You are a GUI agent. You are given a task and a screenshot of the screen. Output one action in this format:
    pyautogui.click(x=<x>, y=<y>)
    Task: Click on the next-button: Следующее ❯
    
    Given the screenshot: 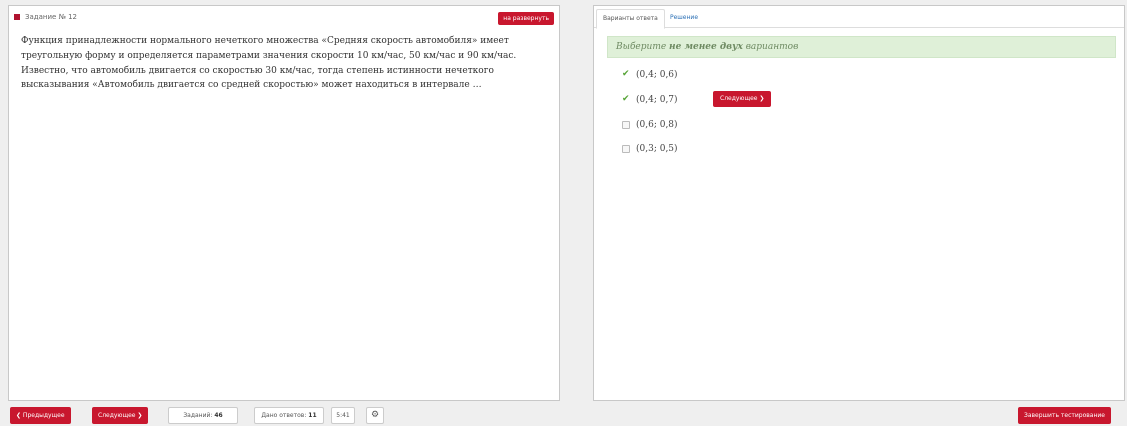 What is the action you would take?
    pyautogui.click(x=120, y=415)
    